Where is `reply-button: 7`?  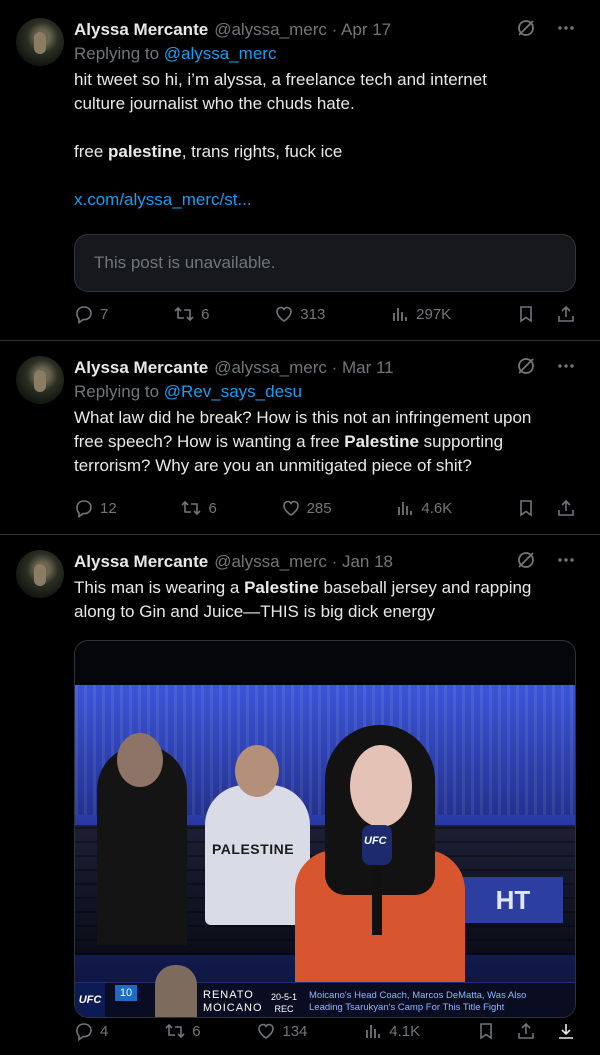 reply-button: 7 is located at coordinates (91, 314).